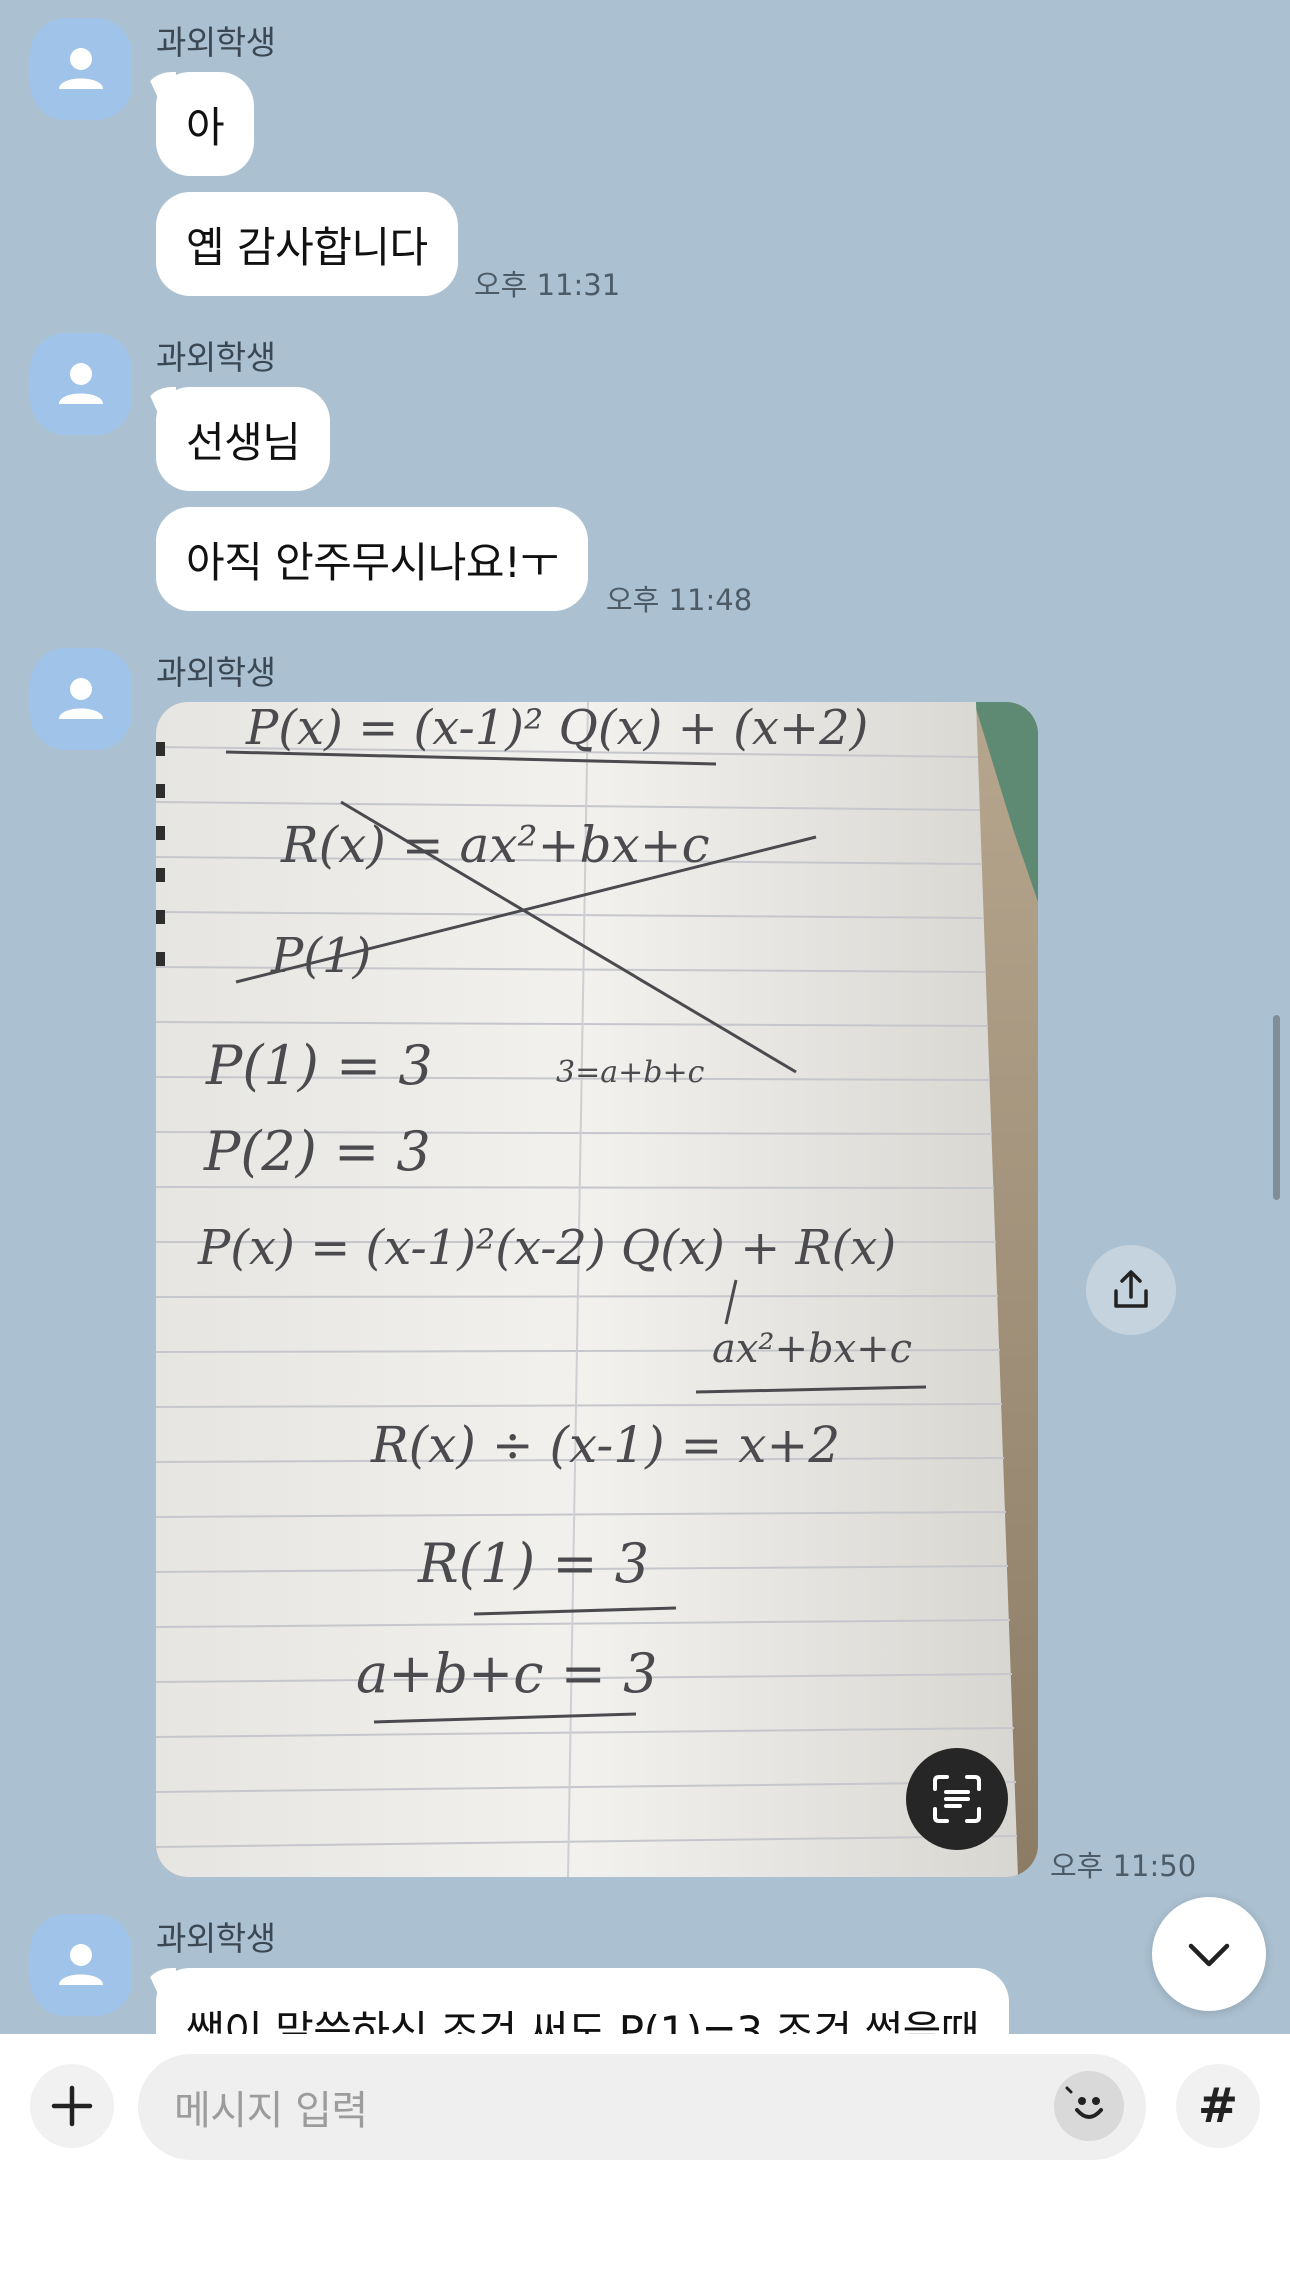  What do you see at coordinates (320, 956) in the screenshot?
I see `photo-text: P(1)` at bounding box center [320, 956].